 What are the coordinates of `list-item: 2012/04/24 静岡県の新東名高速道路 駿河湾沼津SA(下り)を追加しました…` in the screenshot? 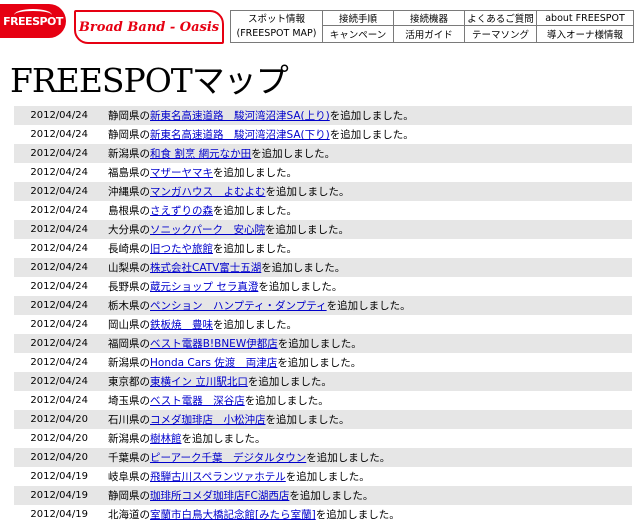 It's located at (323, 134).